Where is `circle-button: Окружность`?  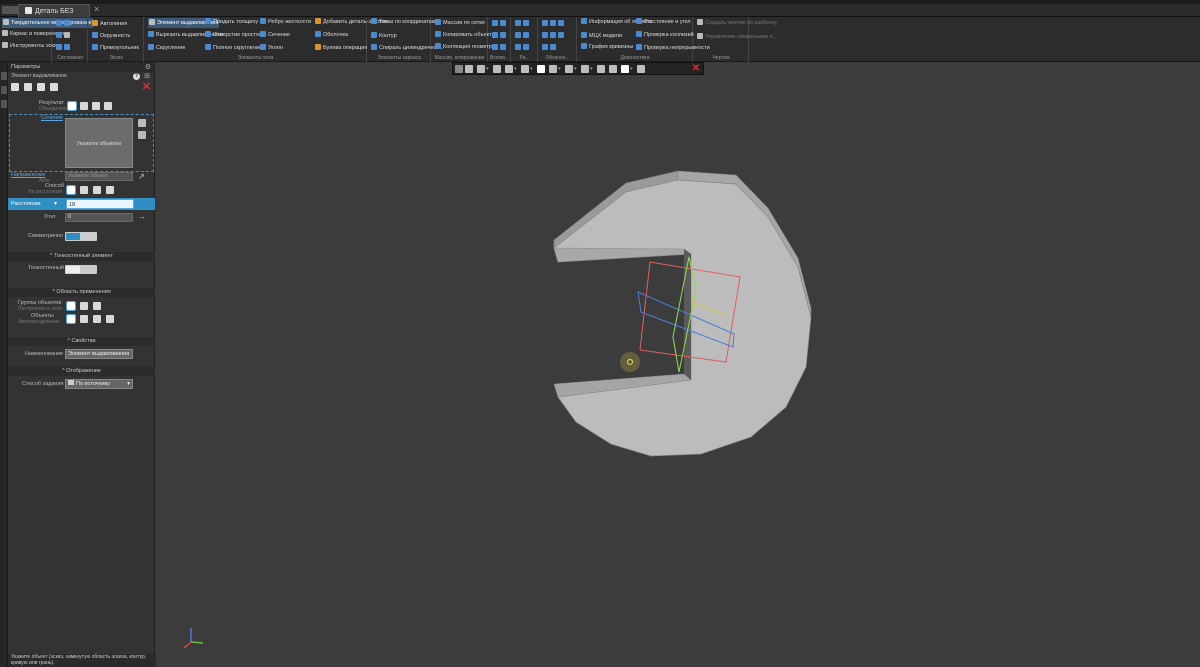 circle-button: Окружность is located at coordinates (111, 36).